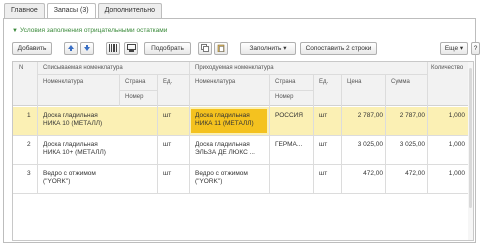 The width and height of the screenshot is (480, 246). I want to click on sum: 2 787,00, so click(412, 115).